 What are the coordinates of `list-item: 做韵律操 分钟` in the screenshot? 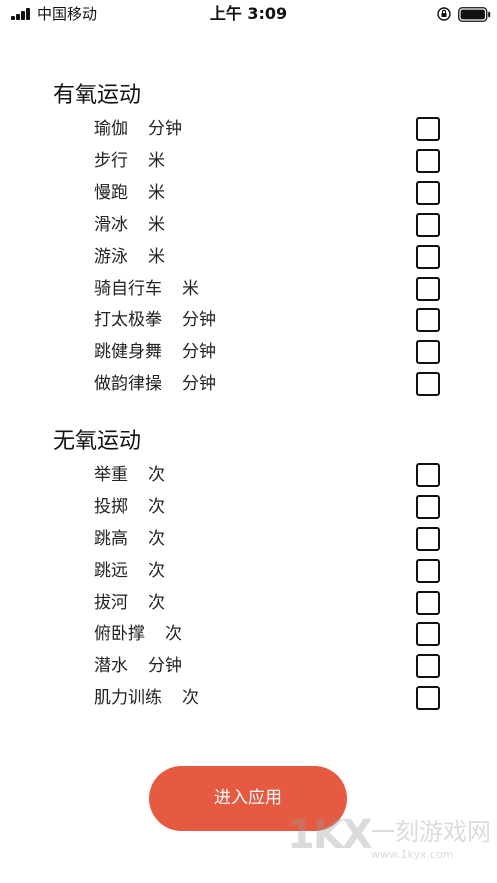 It's located at (269, 384).